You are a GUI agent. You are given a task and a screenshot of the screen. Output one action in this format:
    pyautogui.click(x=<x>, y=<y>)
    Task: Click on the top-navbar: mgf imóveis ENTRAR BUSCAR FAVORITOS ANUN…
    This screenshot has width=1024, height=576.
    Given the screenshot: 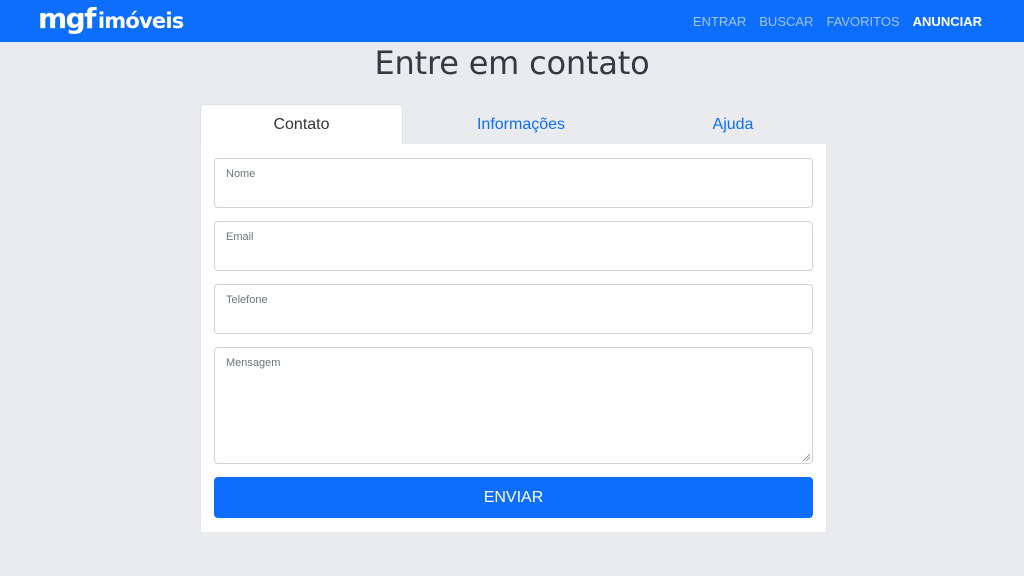 What is the action you would take?
    pyautogui.click(x=512, y=21)
    